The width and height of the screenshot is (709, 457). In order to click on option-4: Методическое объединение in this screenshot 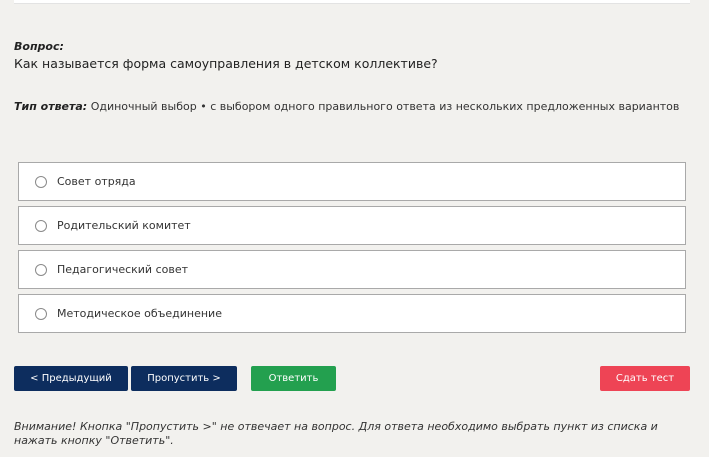, I will do `click(352, 313)`.